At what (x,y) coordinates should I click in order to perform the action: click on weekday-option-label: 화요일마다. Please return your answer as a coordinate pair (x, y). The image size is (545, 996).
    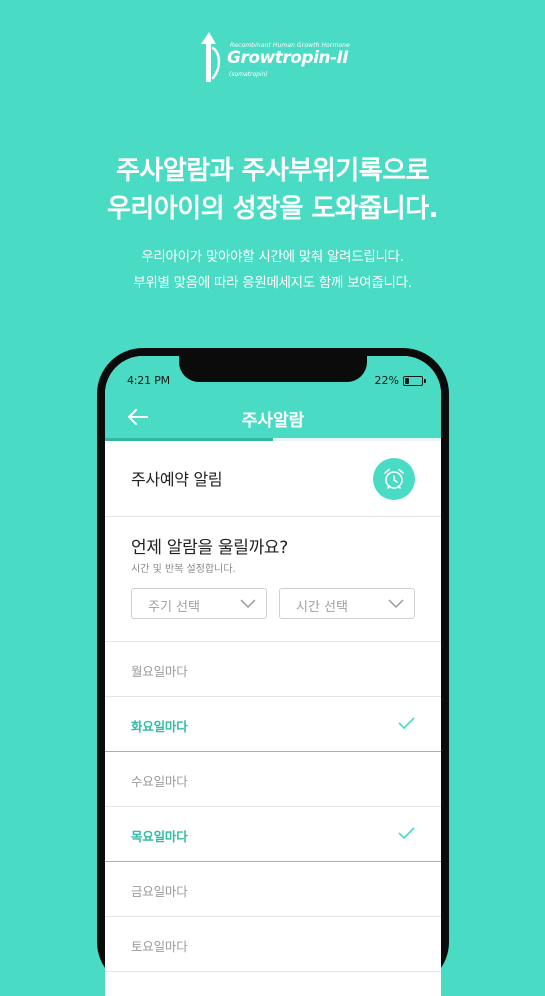
    Looking at the image, I should click on (159, 726).